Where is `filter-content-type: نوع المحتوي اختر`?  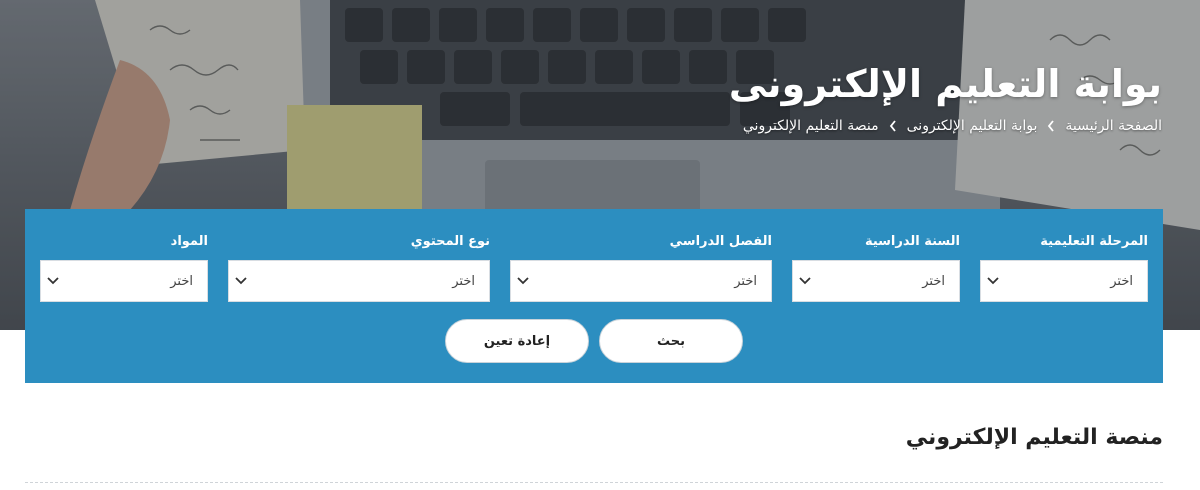
filter-content-type: نوع المحتوي اختر is located at coordinates (359, 267).